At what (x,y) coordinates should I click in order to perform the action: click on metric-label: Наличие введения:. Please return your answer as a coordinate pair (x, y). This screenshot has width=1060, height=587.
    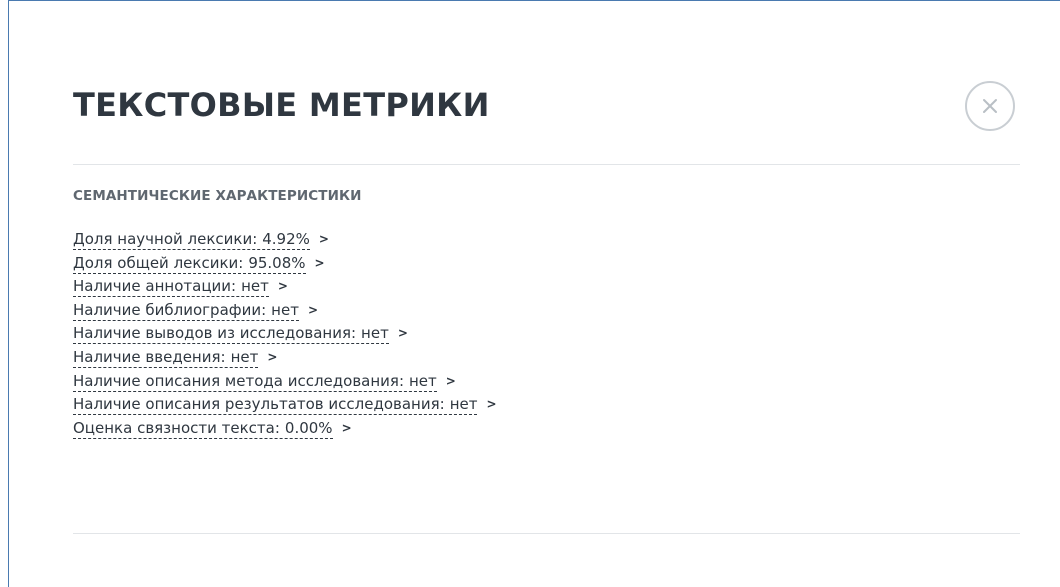
    Looking at the image, I should click on (149, 356).